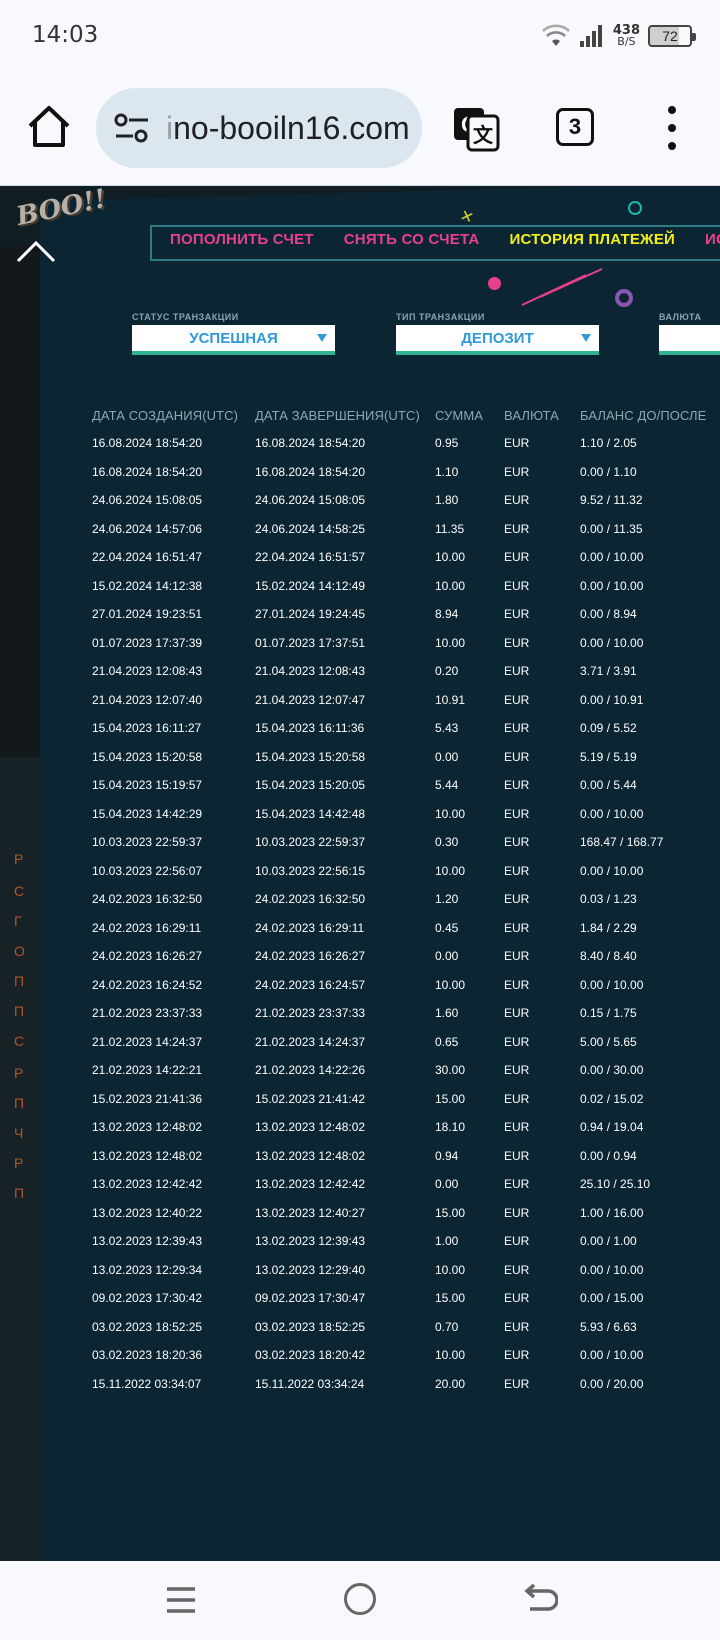  What do you see at coordinates (497, 340) in the screenshot?
I see `type-select: ДЕПОЗИТ` at bounding box center [497, 340].